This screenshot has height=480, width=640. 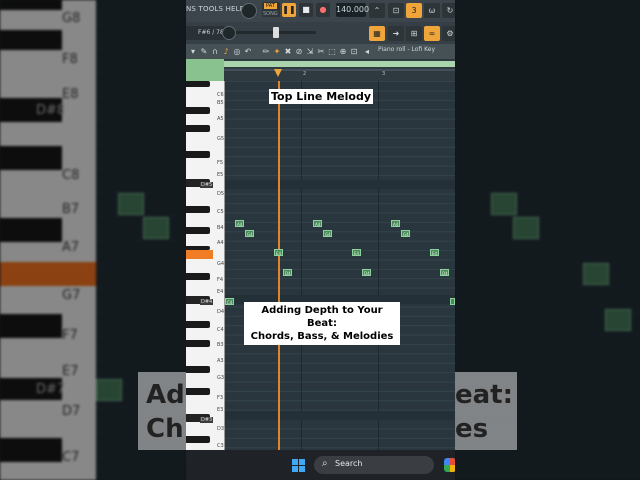 What do you see at coordinates (289, 10) in the screenshot?
I see `play-button: ❚❚` at bounding box center [289, 10].